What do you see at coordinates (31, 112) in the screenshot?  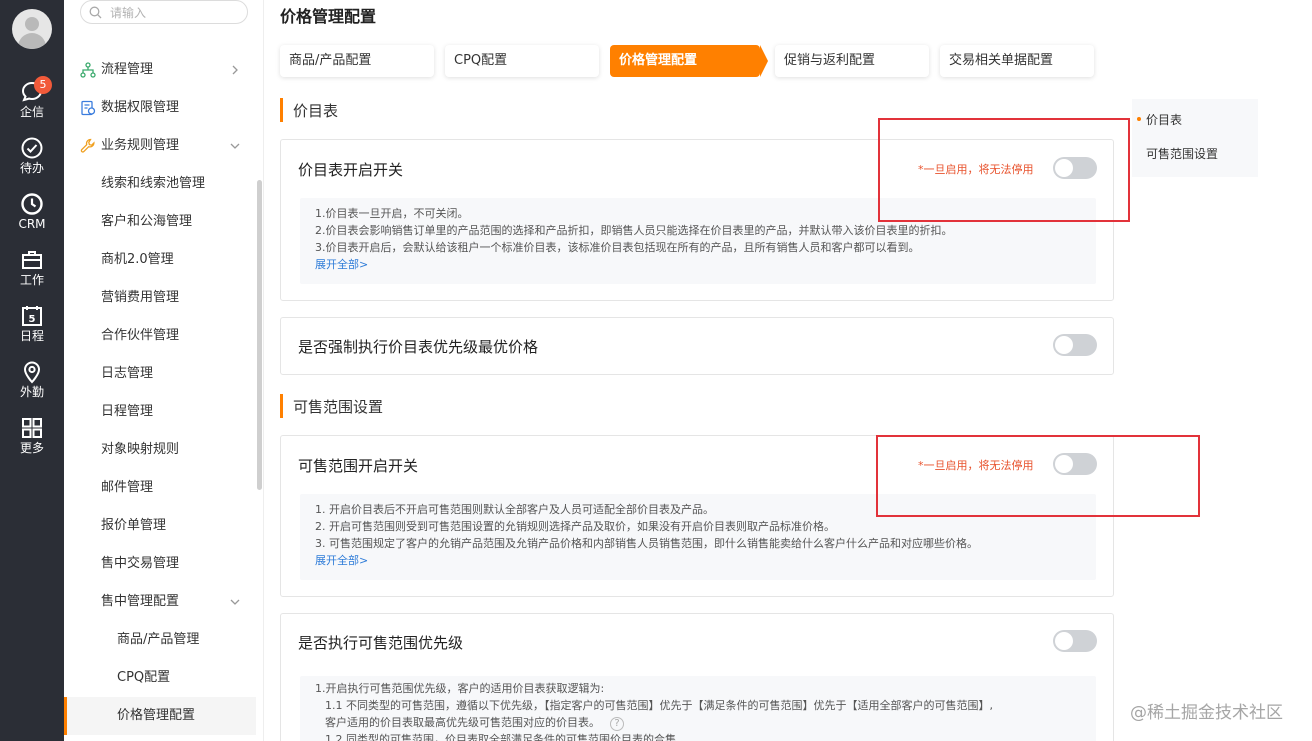 I see `rail-label: 企信` at bounding box center [31, 112].